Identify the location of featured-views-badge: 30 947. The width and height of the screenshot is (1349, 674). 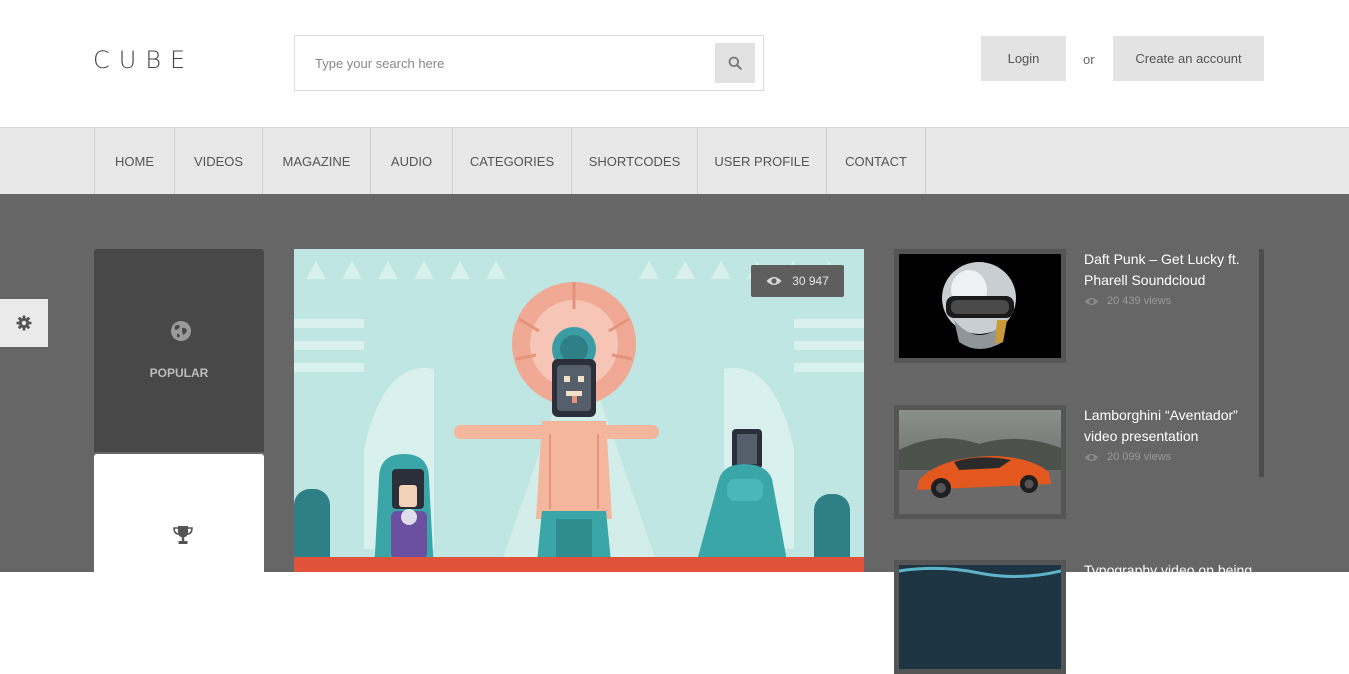
(797, 281).